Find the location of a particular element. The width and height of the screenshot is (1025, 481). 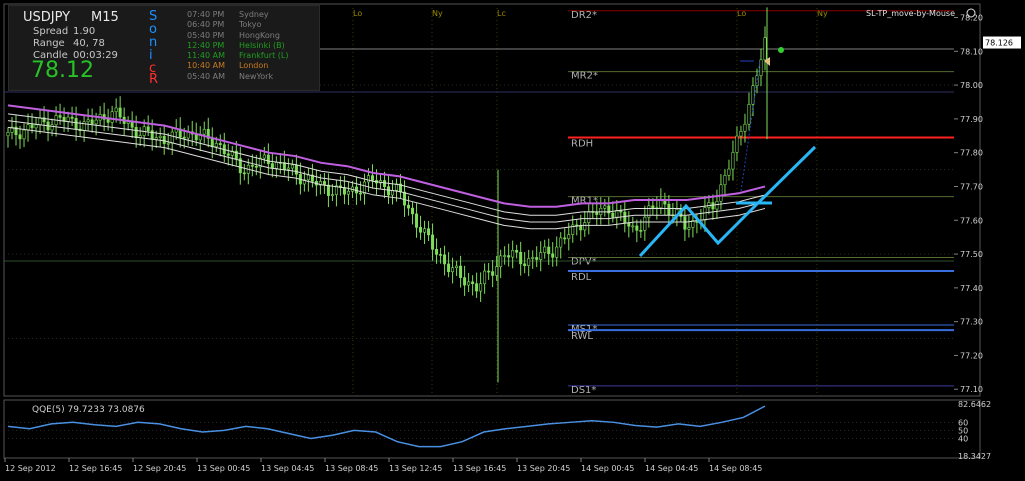

range-value: 40, 78 is located at coordinates (89, 43).